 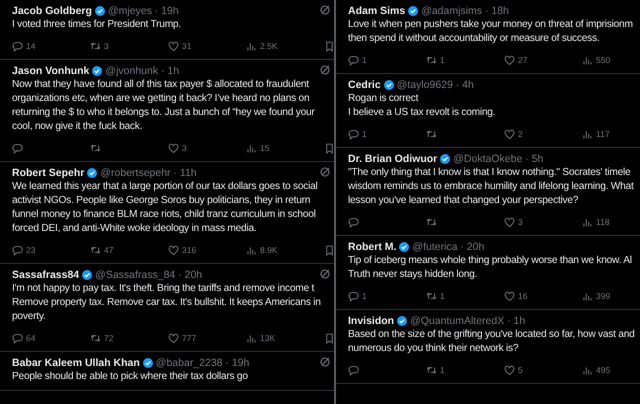 What do you see at coordinates (148, 173) in the screenshot?
I see `handle-and-time: @robertsepehr · 11h` at bounding box center [148, 173].